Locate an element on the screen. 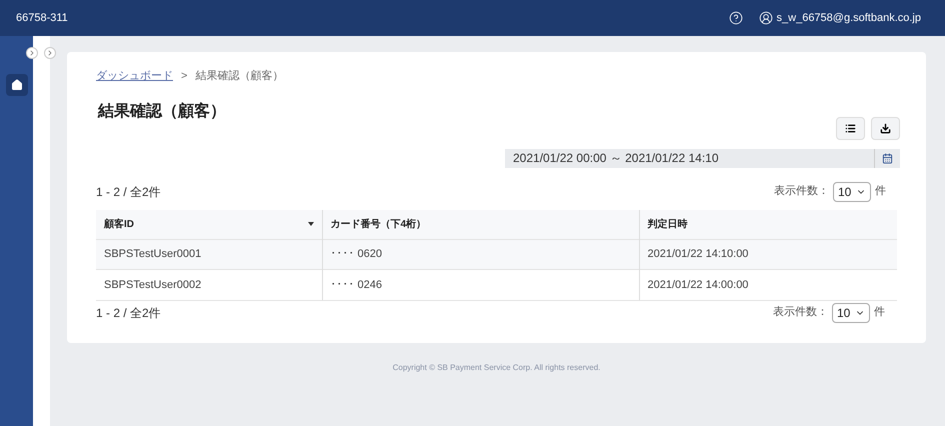 The height and width of the screenshot is (426, 945). breadcrumb-link: ダッシュボード is located at coordinates (134, 76).